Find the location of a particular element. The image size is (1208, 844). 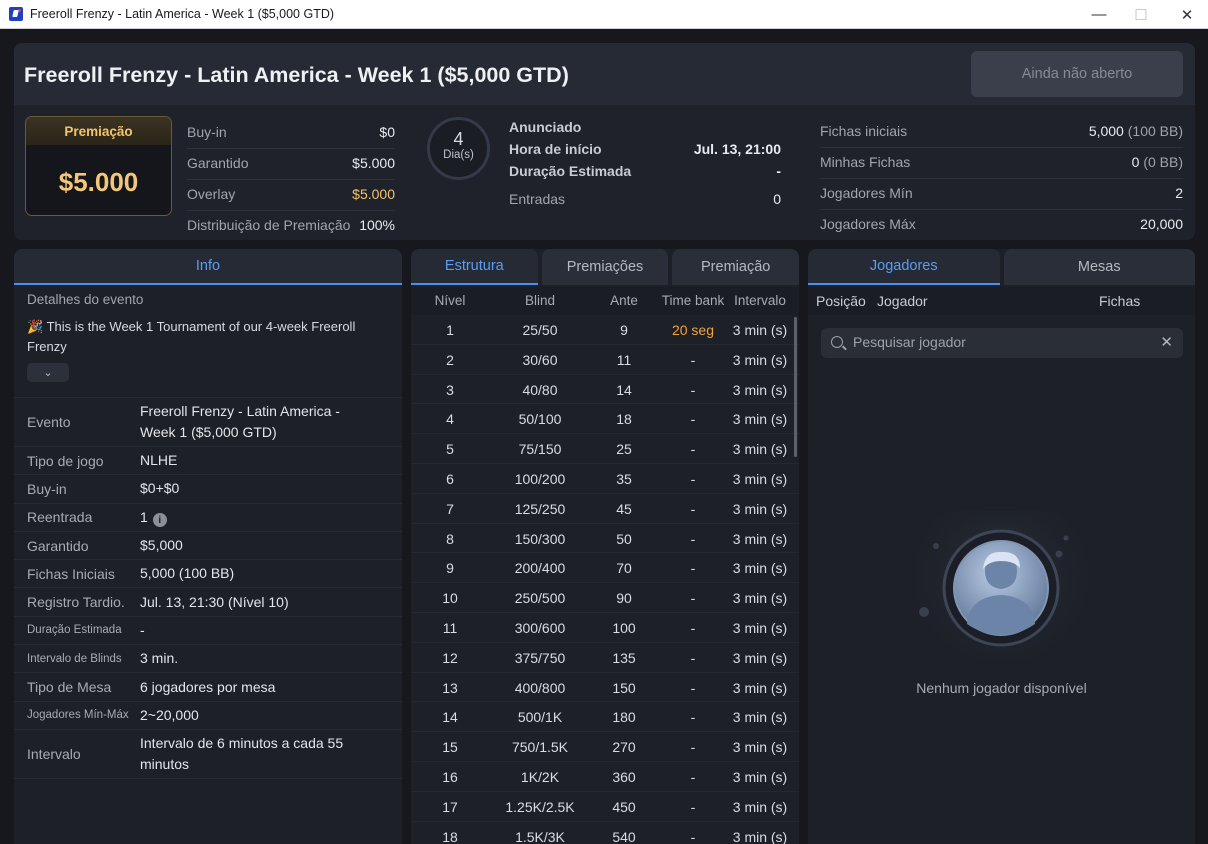

ante-cell: 50 is located at coordinates (624, 538).